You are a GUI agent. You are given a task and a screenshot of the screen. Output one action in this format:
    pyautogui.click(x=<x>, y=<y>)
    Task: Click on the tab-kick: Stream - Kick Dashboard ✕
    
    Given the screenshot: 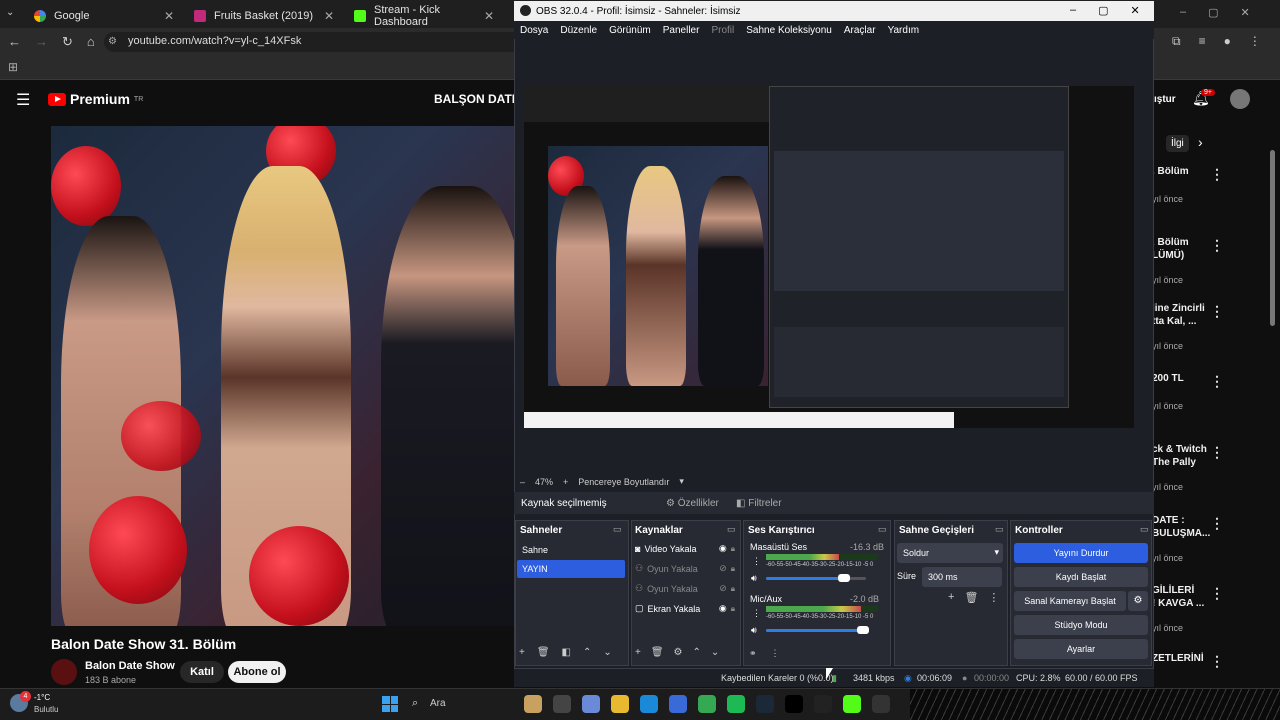 What is the action you would take?
    pyautogui.click(x=424, y=16)
    